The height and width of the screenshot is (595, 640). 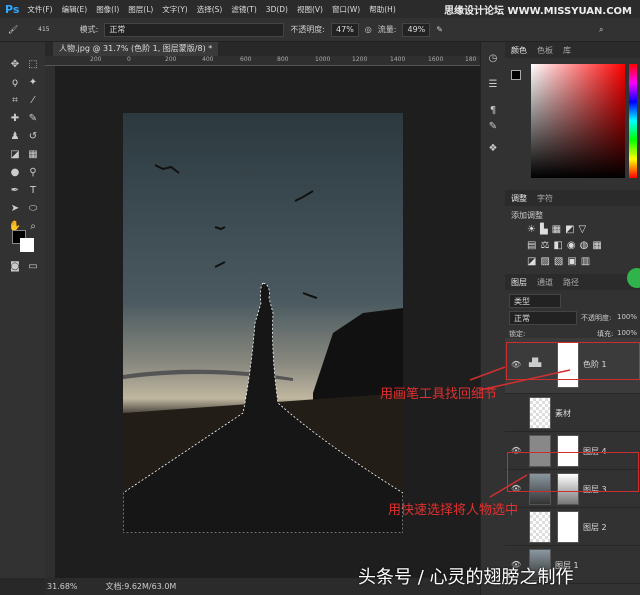 I want to click on caption: 头条号 / 心灵的翅膀之制作, so click(x=466, y=577).